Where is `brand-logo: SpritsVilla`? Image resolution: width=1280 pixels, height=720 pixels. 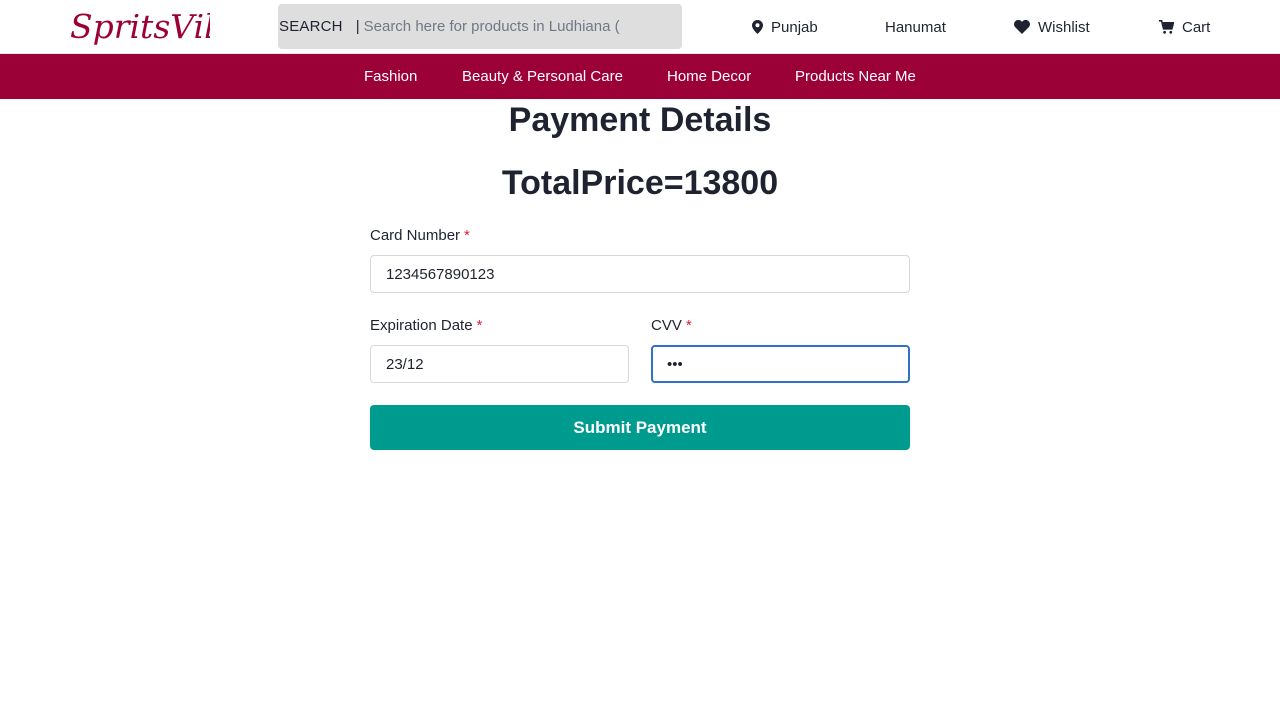
brand-logo: SpritsVilla is located at coordinates (139, 26).